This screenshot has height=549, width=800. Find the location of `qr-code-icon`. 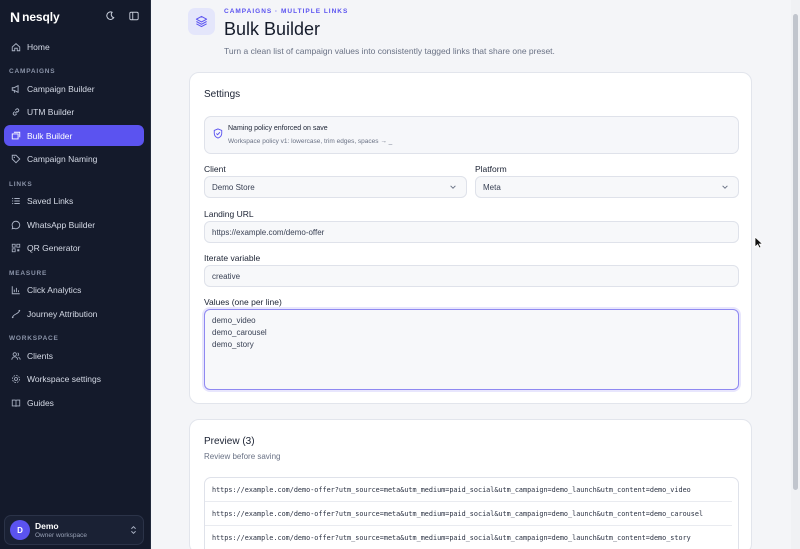

qr-code-icon is located at coordinates (15, 248).